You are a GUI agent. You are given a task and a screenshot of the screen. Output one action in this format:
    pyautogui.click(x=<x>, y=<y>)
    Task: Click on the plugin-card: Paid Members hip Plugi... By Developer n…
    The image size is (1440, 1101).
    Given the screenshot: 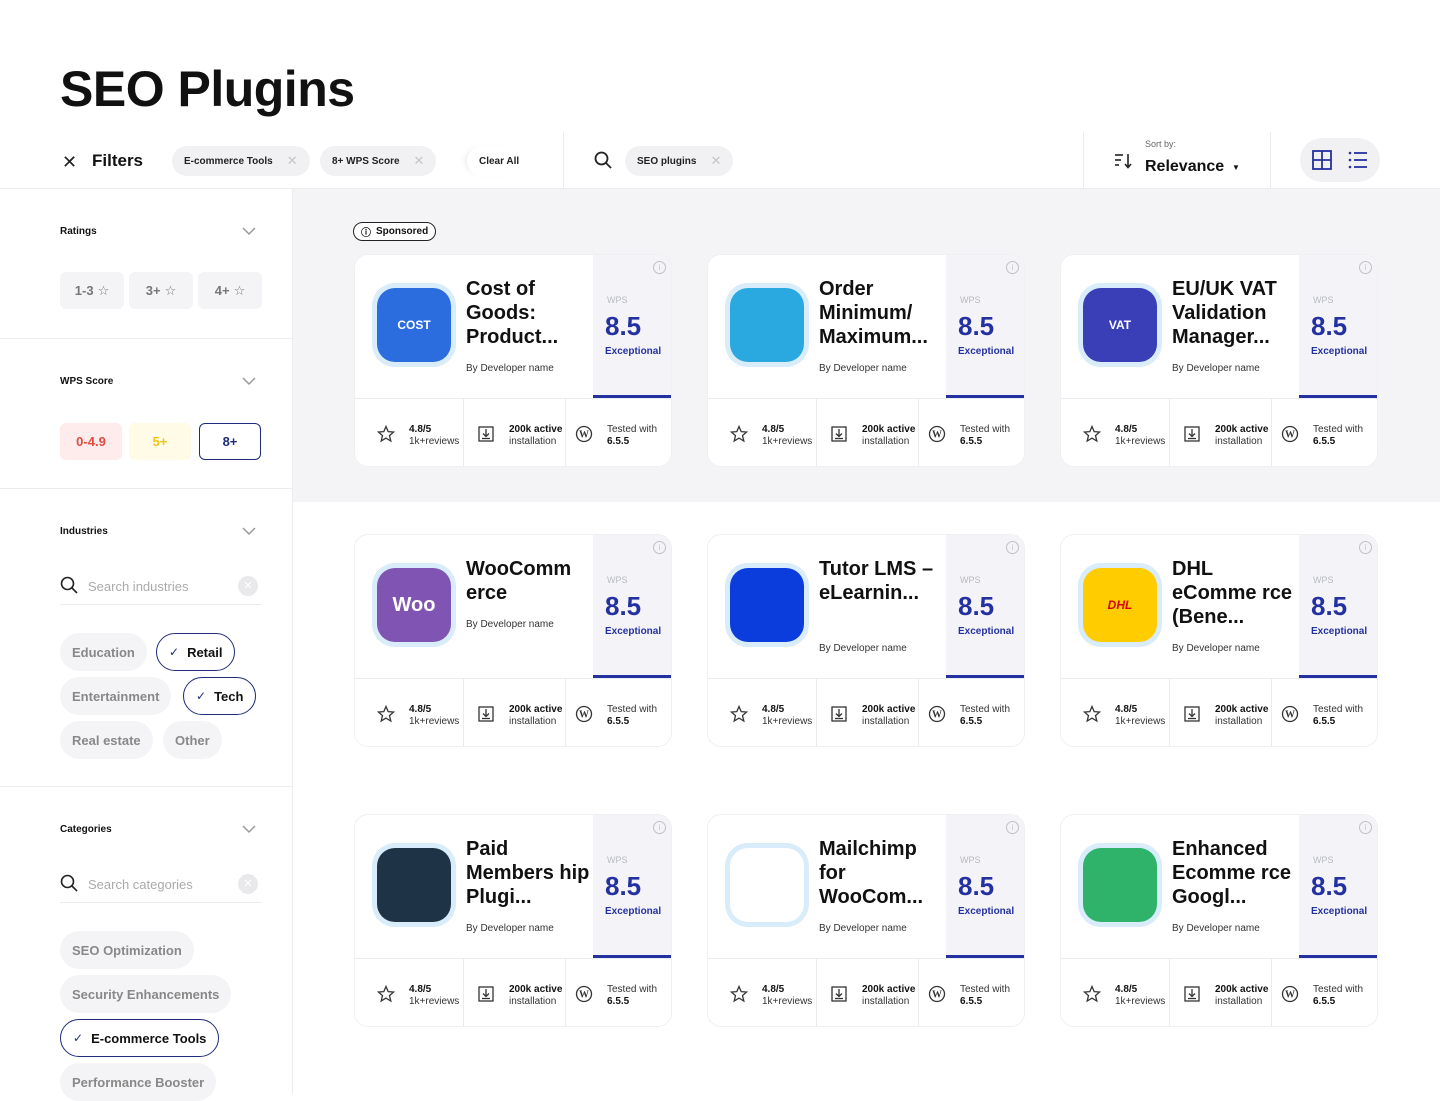 What is the action you would take?
    pyautogui.click(x=513, y=920)
    